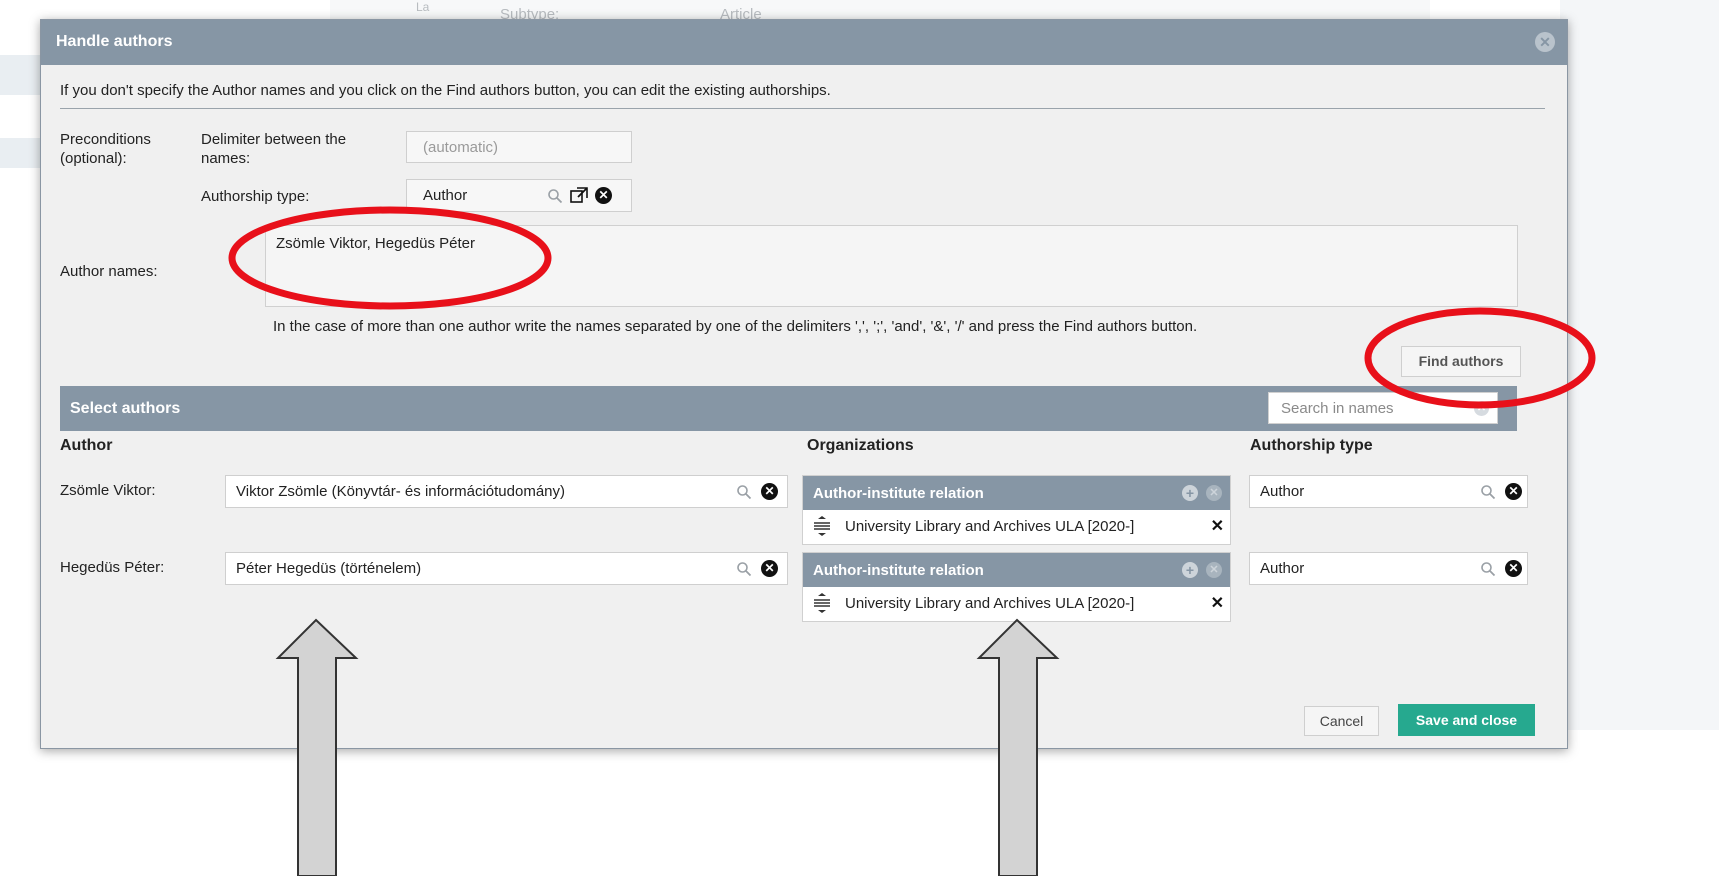  I want to click on author-match-field: Péter Hegedüs (történelem) ✕, so click(506, 568).